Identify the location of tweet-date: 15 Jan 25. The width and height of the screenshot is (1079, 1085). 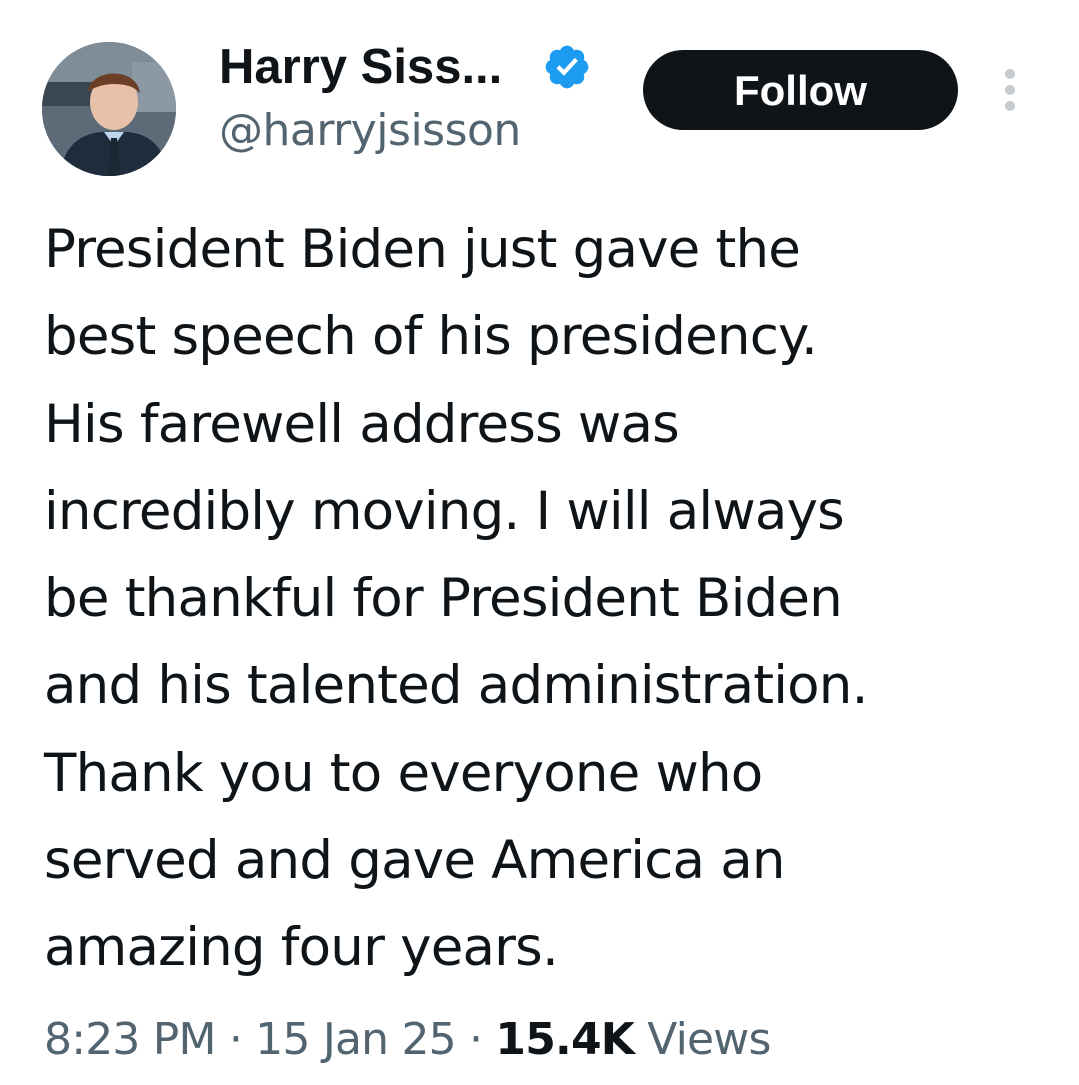
(355, 1039).